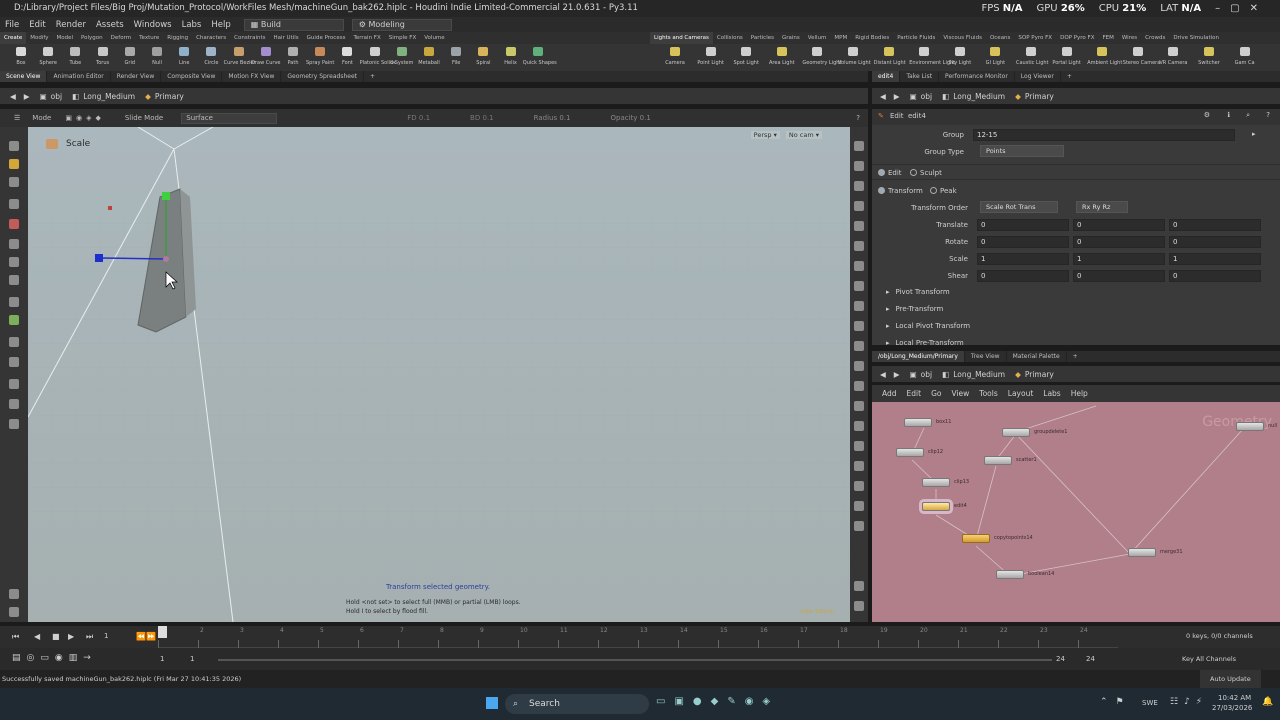  Describe the element at coordinates (13, 38) in the screenshot. I see `shelf-tab-0: Create` at that location.